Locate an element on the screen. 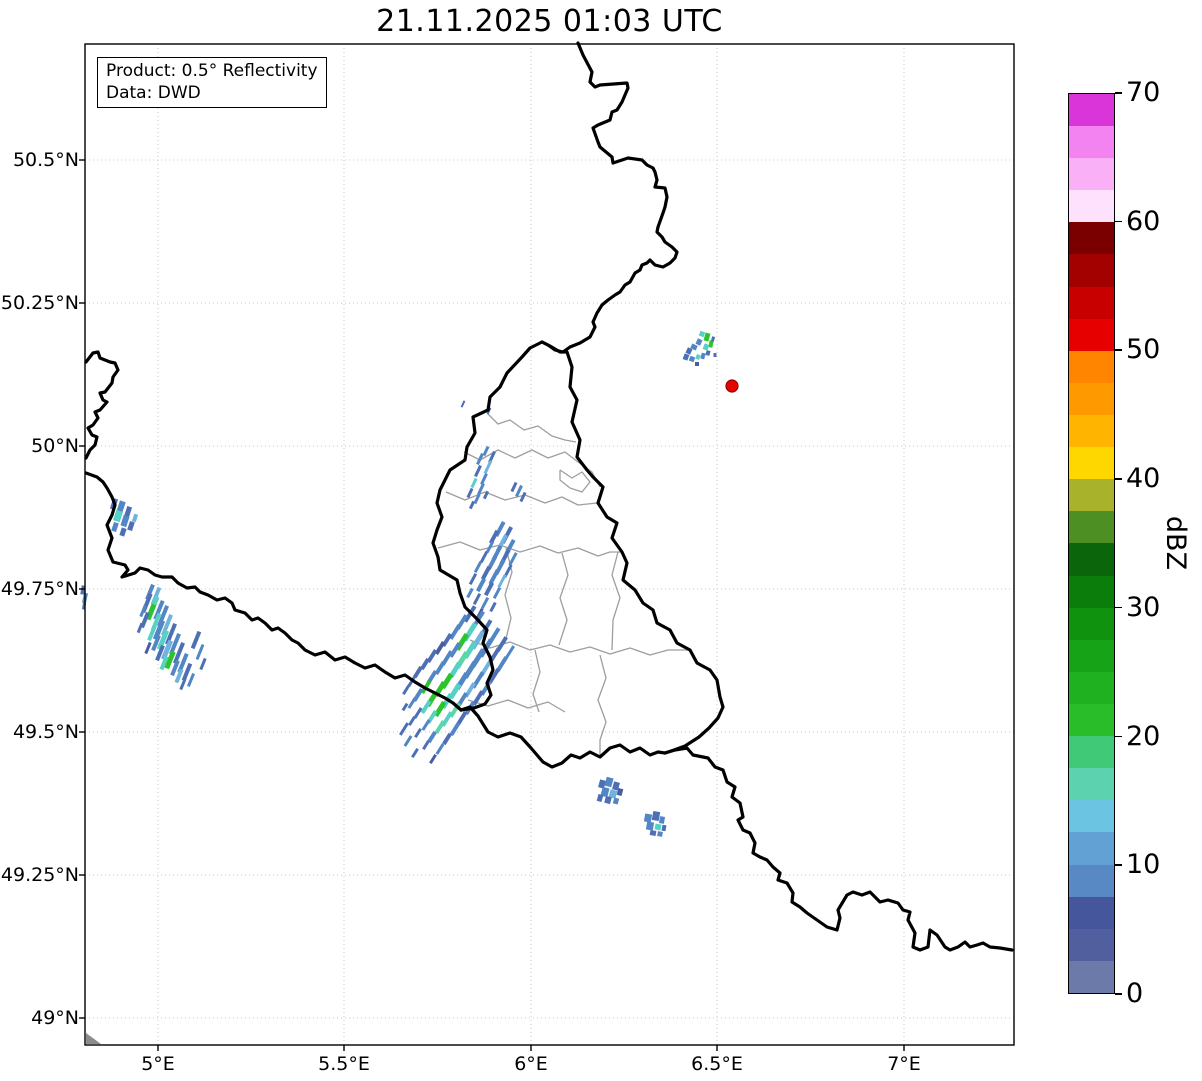  reflectivity-colorbar is located at coordinates (1091, 543).